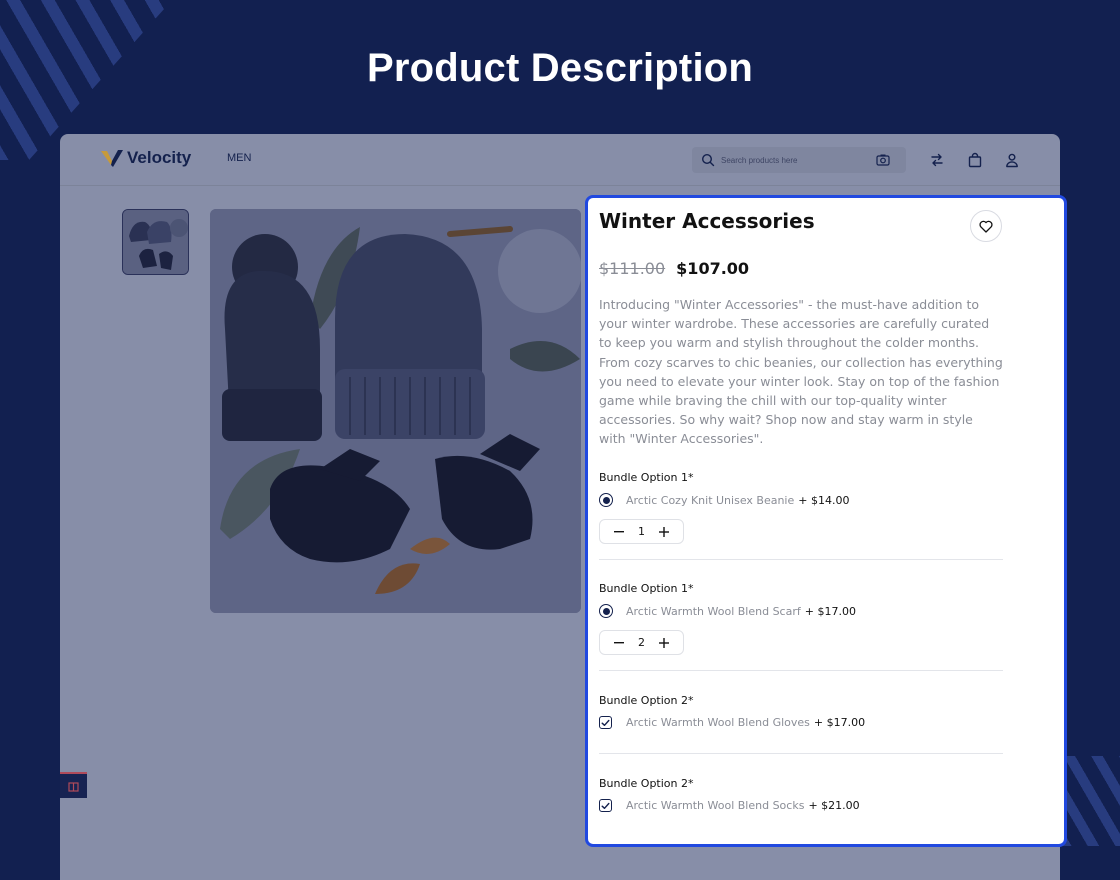 The width and height of the screenshot is (1120, 880). I want to click on quantity-value: 1, so click(641, 531).